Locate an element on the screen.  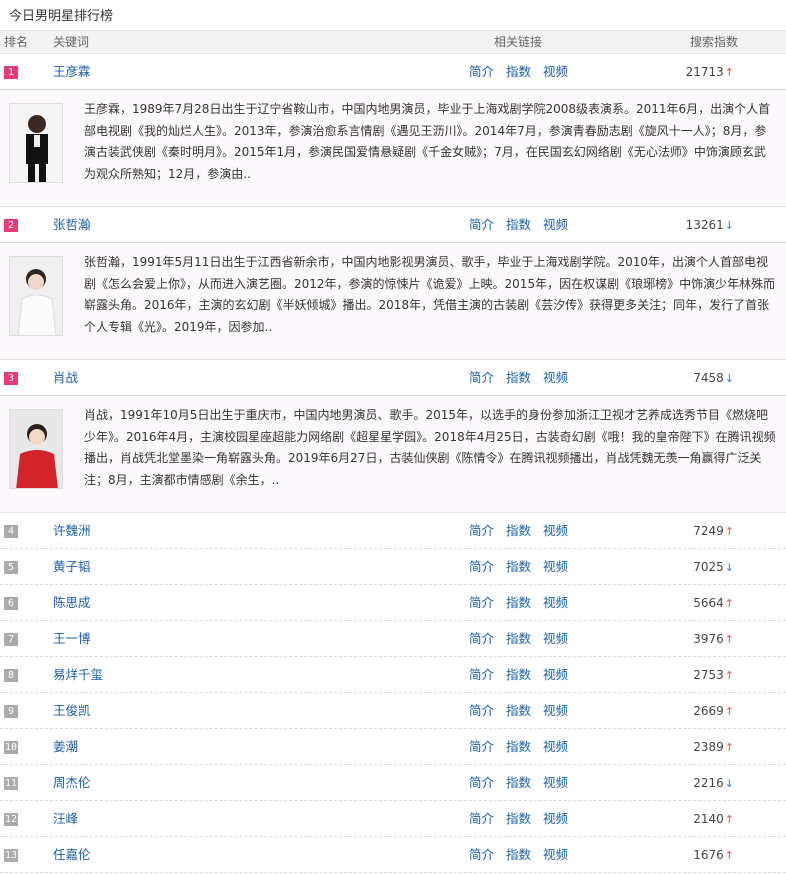
search-index: 2753↑ is located at coordinates (713, 675).